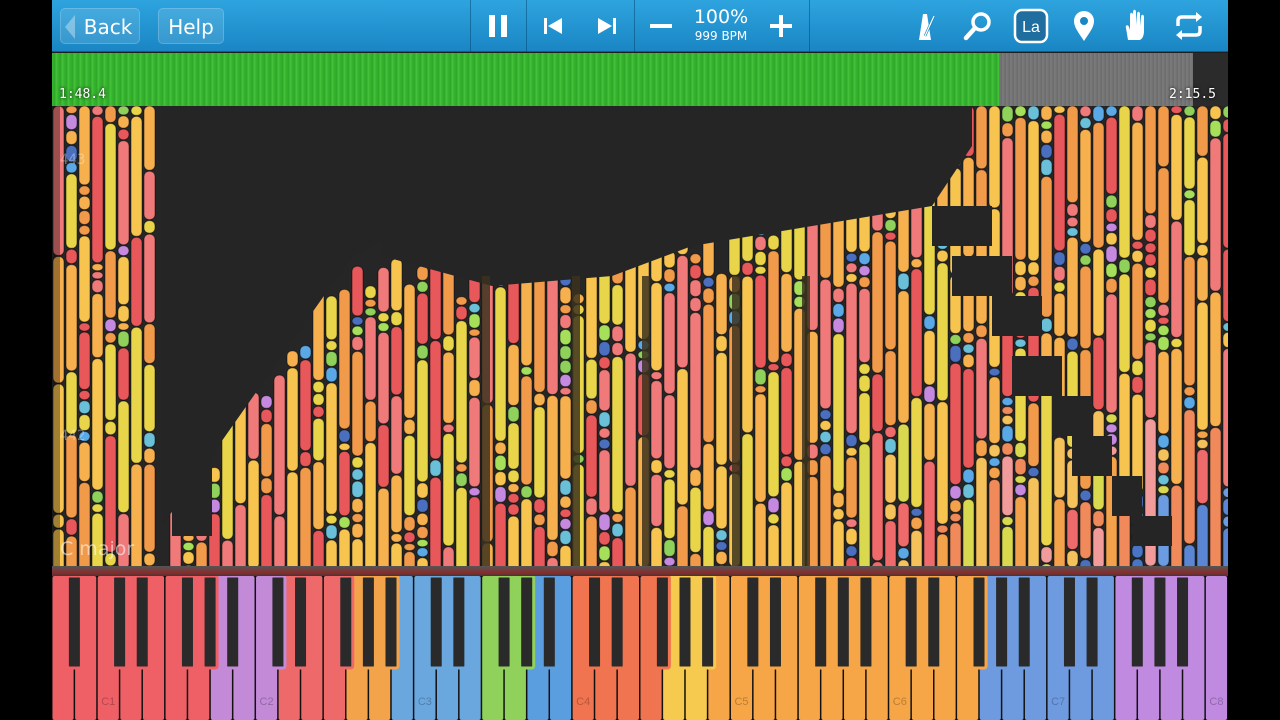 This screenshot has height=720, width=1280. I want to click on pause-icon, so click(498, 26).